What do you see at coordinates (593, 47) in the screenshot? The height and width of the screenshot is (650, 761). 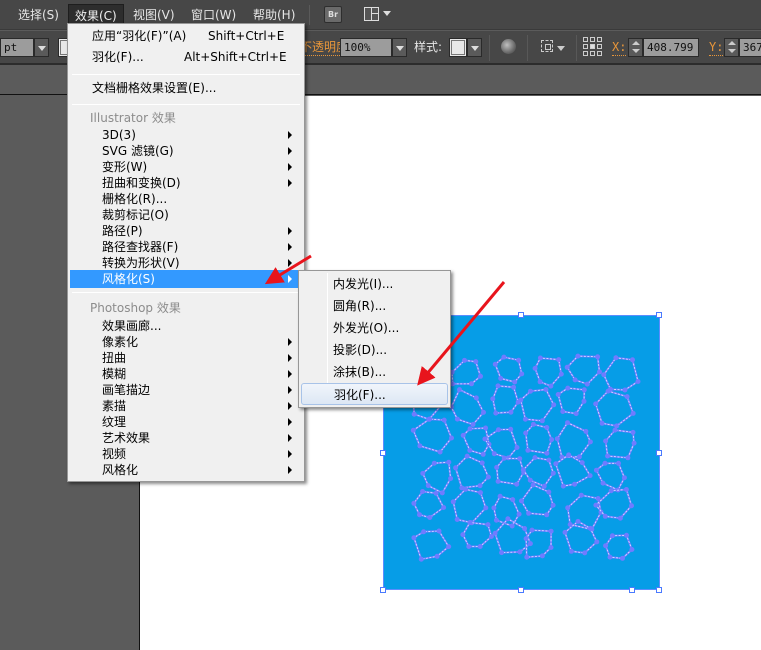 I see `reference-point-icon` at bounding box center [593, 47].